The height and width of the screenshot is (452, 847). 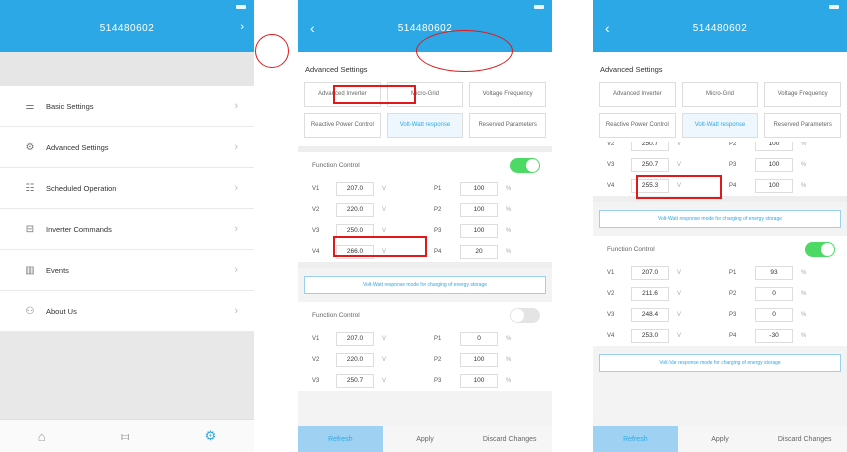 What do you see at coordinates (125, 436) in the screenshot?
I see `adjust-tab-icon: ⧦` at bounding box center [125, 436].